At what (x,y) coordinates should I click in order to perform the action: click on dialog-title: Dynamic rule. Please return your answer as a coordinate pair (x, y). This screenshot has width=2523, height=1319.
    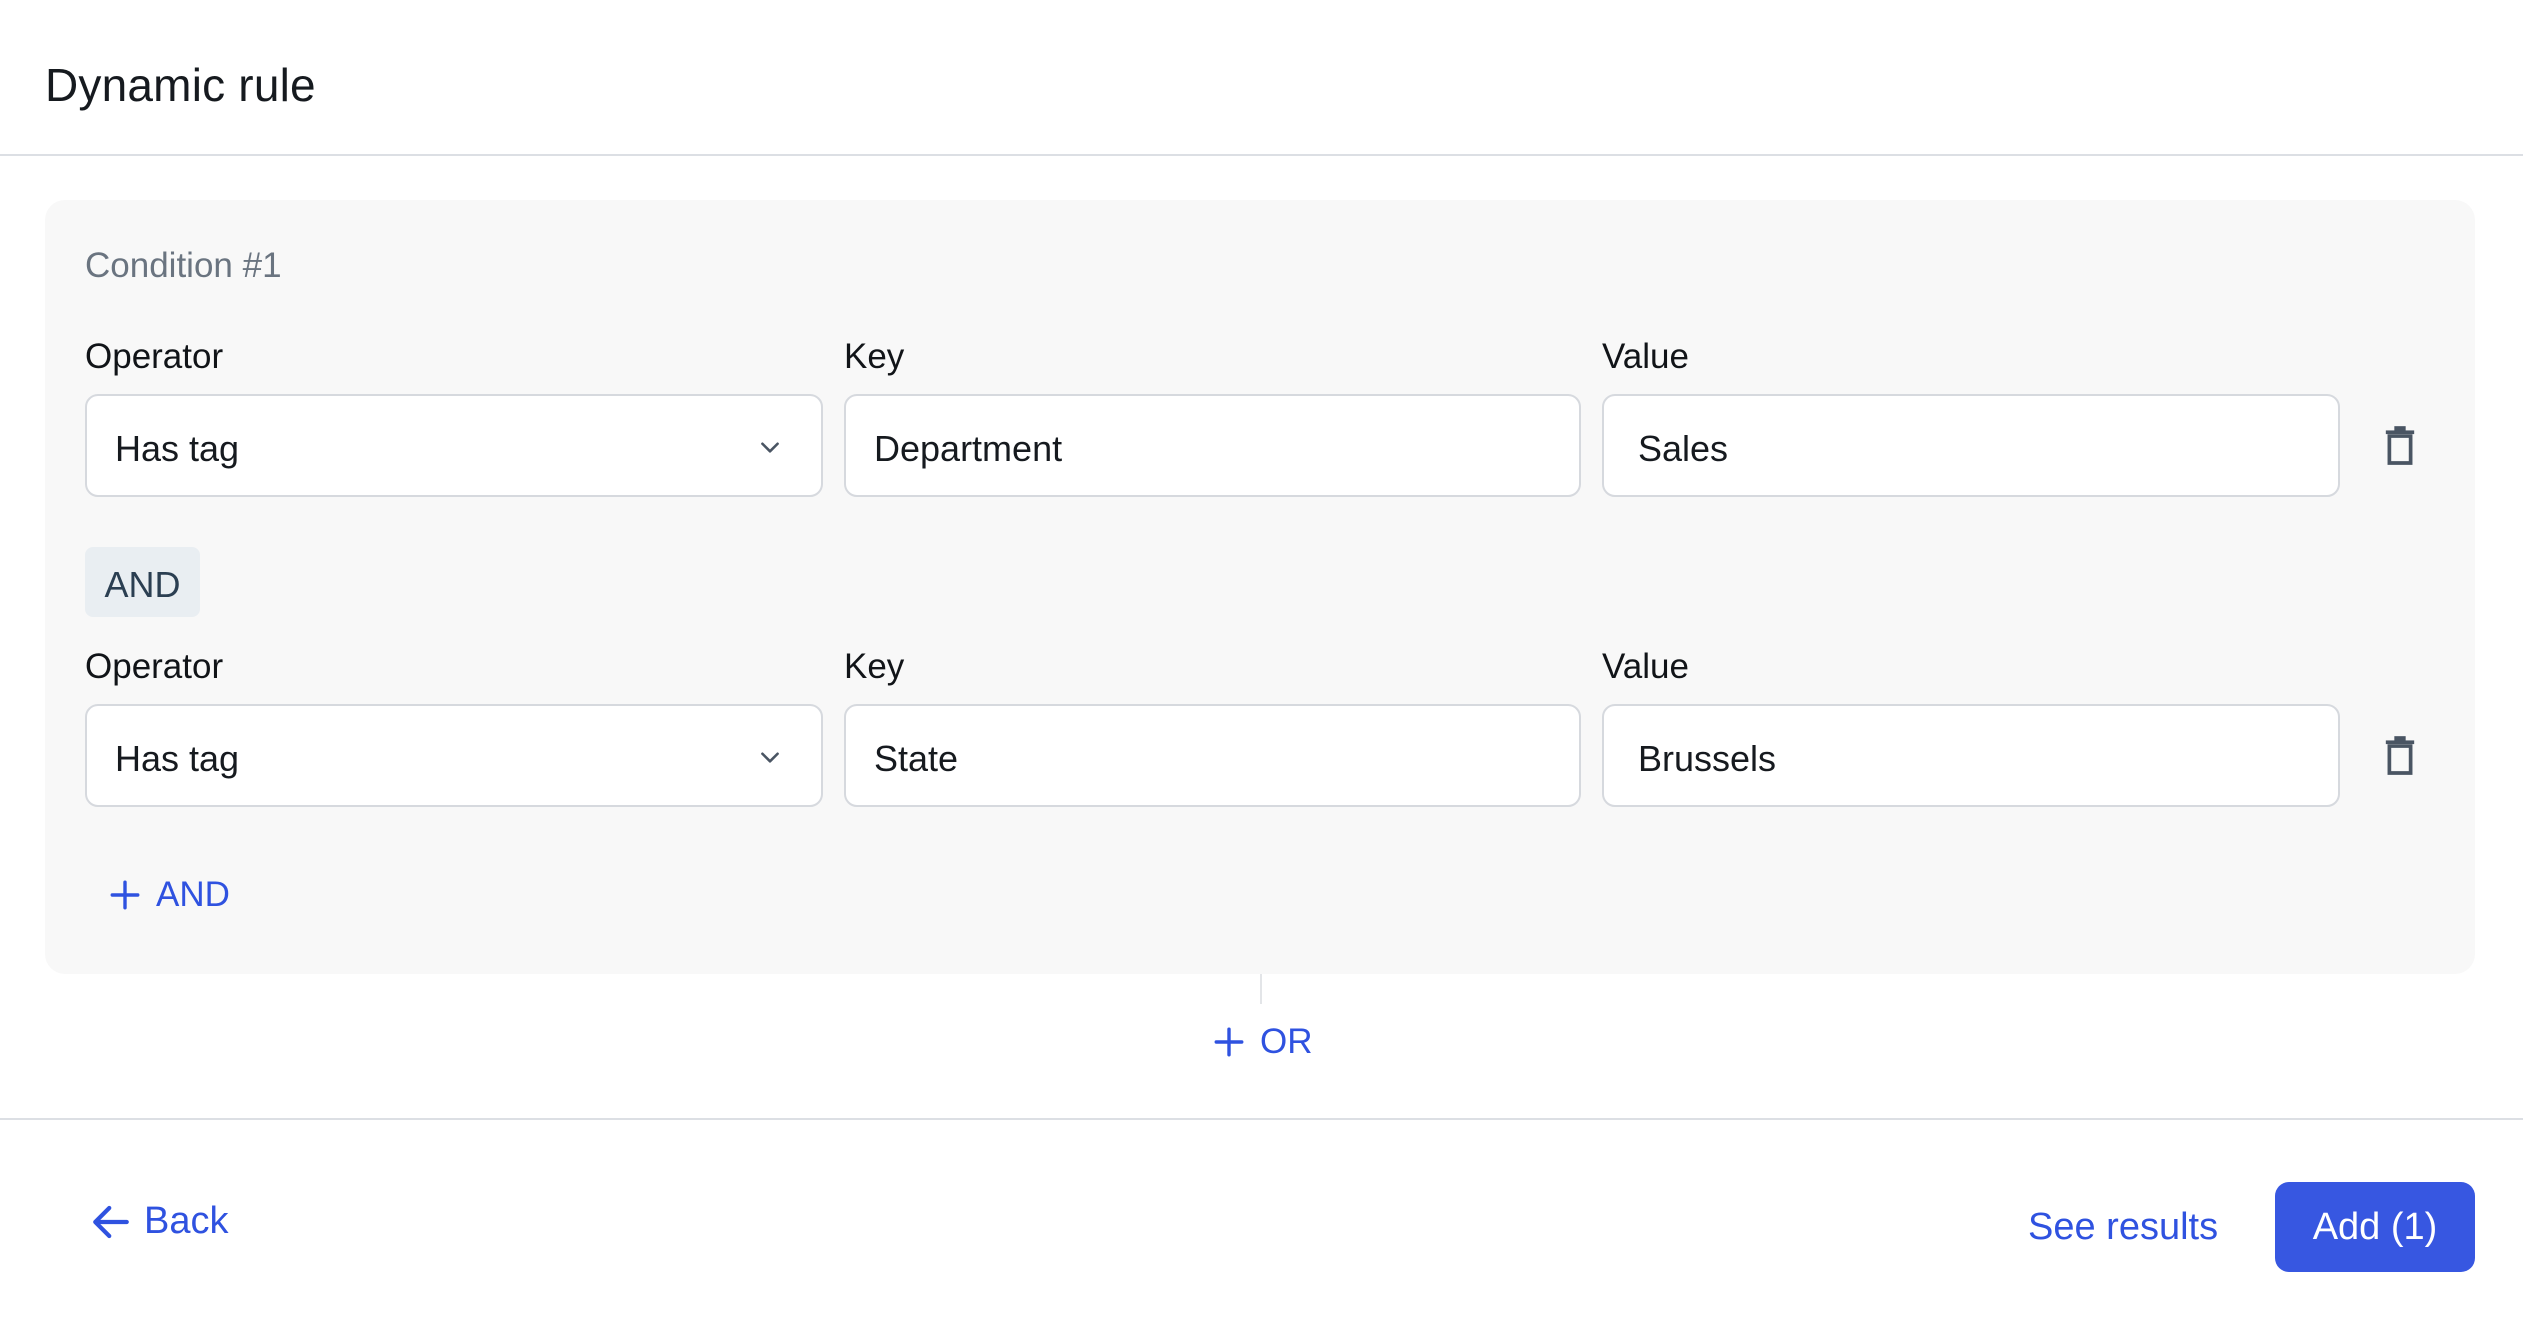
    Looking at the image, I should click on (180, 85).